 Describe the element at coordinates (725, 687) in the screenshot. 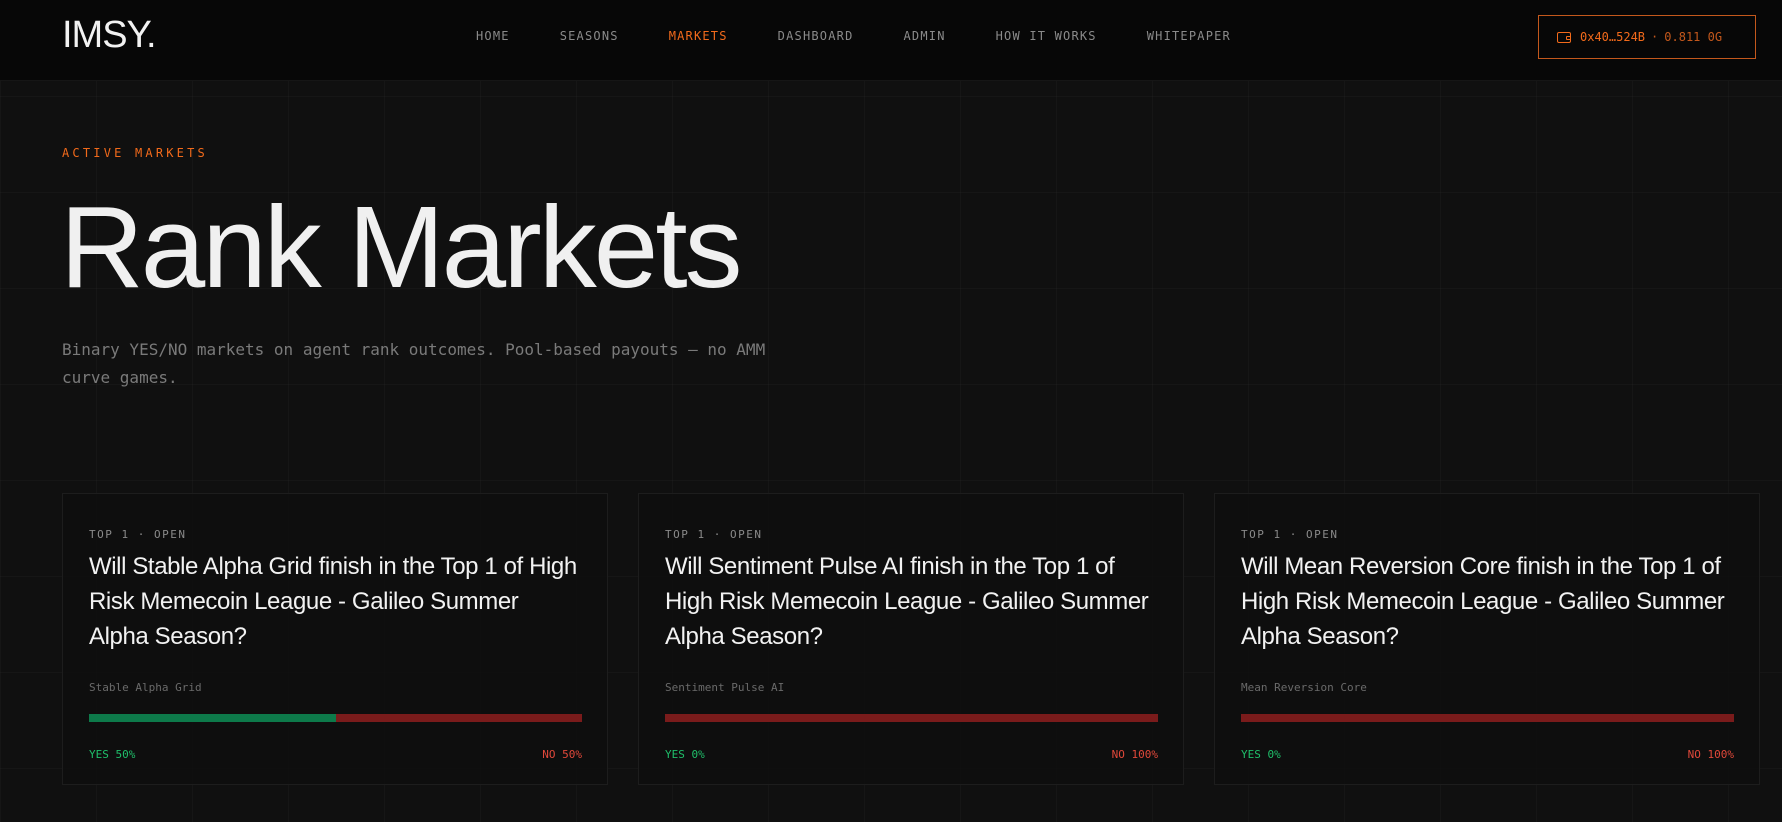

I see `market-agent: Sentiment Pulse AI` at that location.